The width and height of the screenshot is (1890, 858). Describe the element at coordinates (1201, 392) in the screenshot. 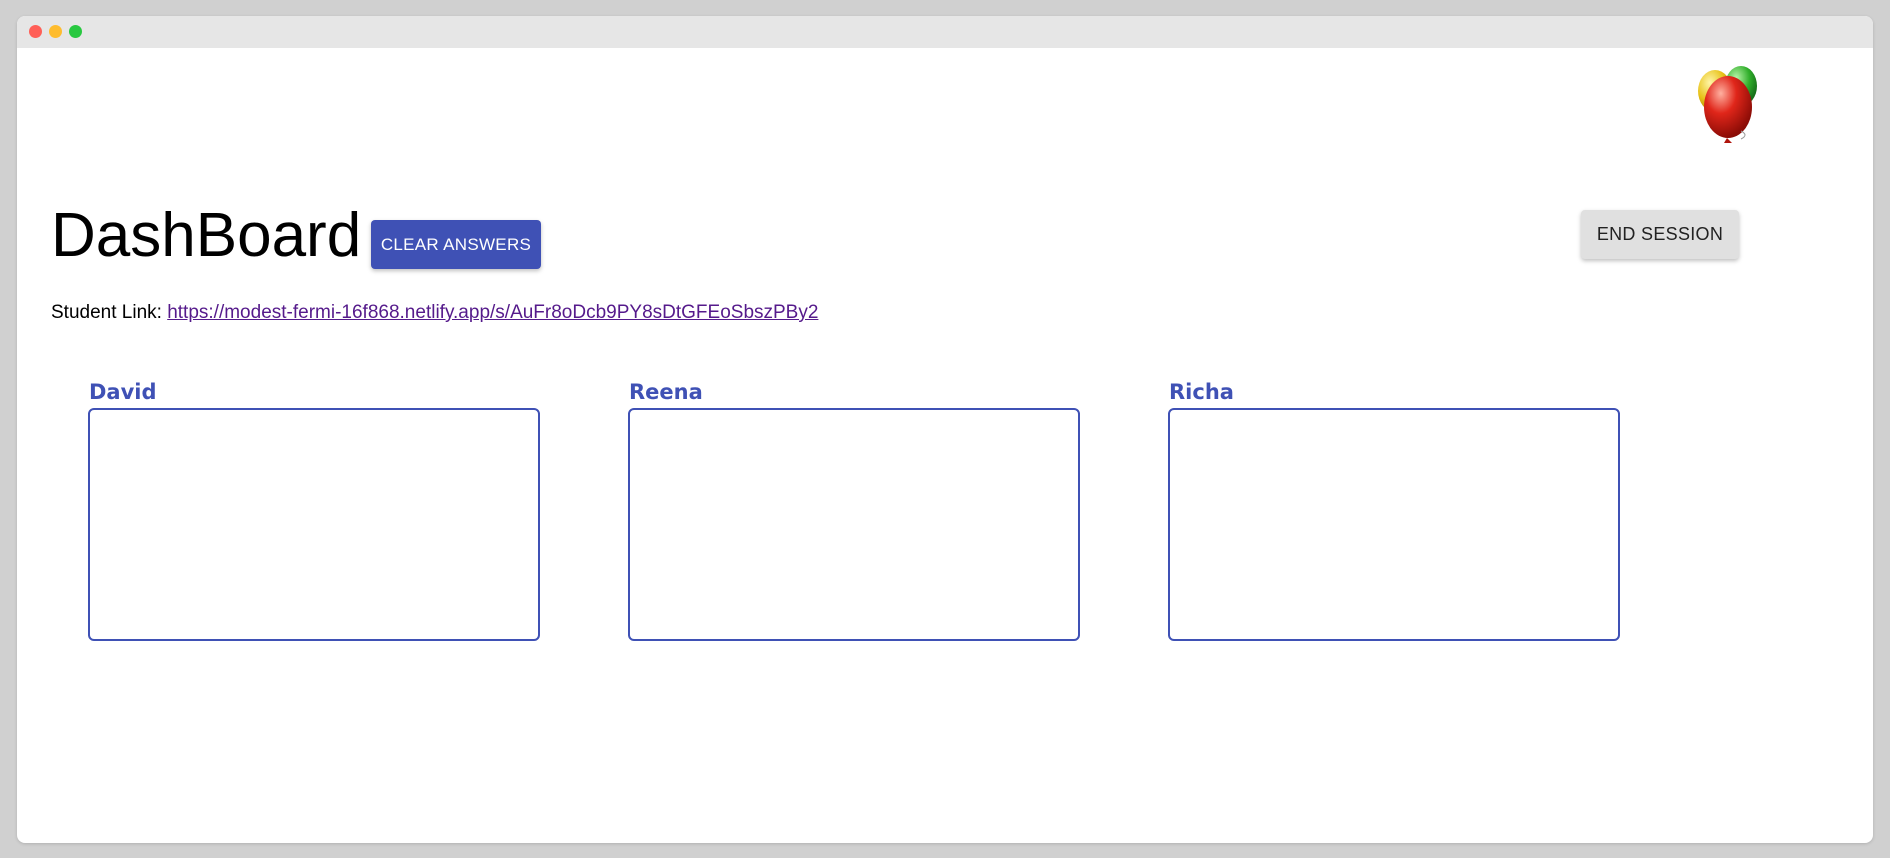

I see `student-name: Richa` at that location.